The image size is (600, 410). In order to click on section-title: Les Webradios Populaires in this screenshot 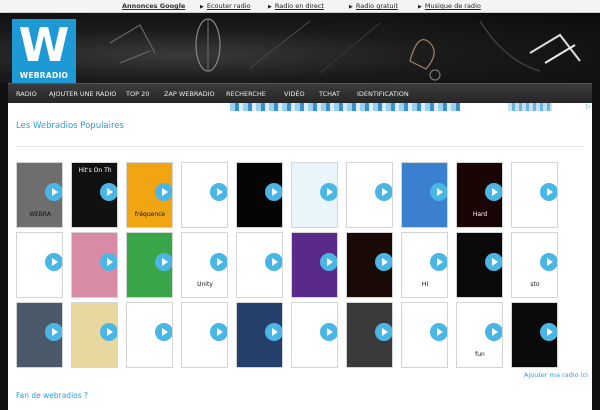, I will do `click(70, 126)`.